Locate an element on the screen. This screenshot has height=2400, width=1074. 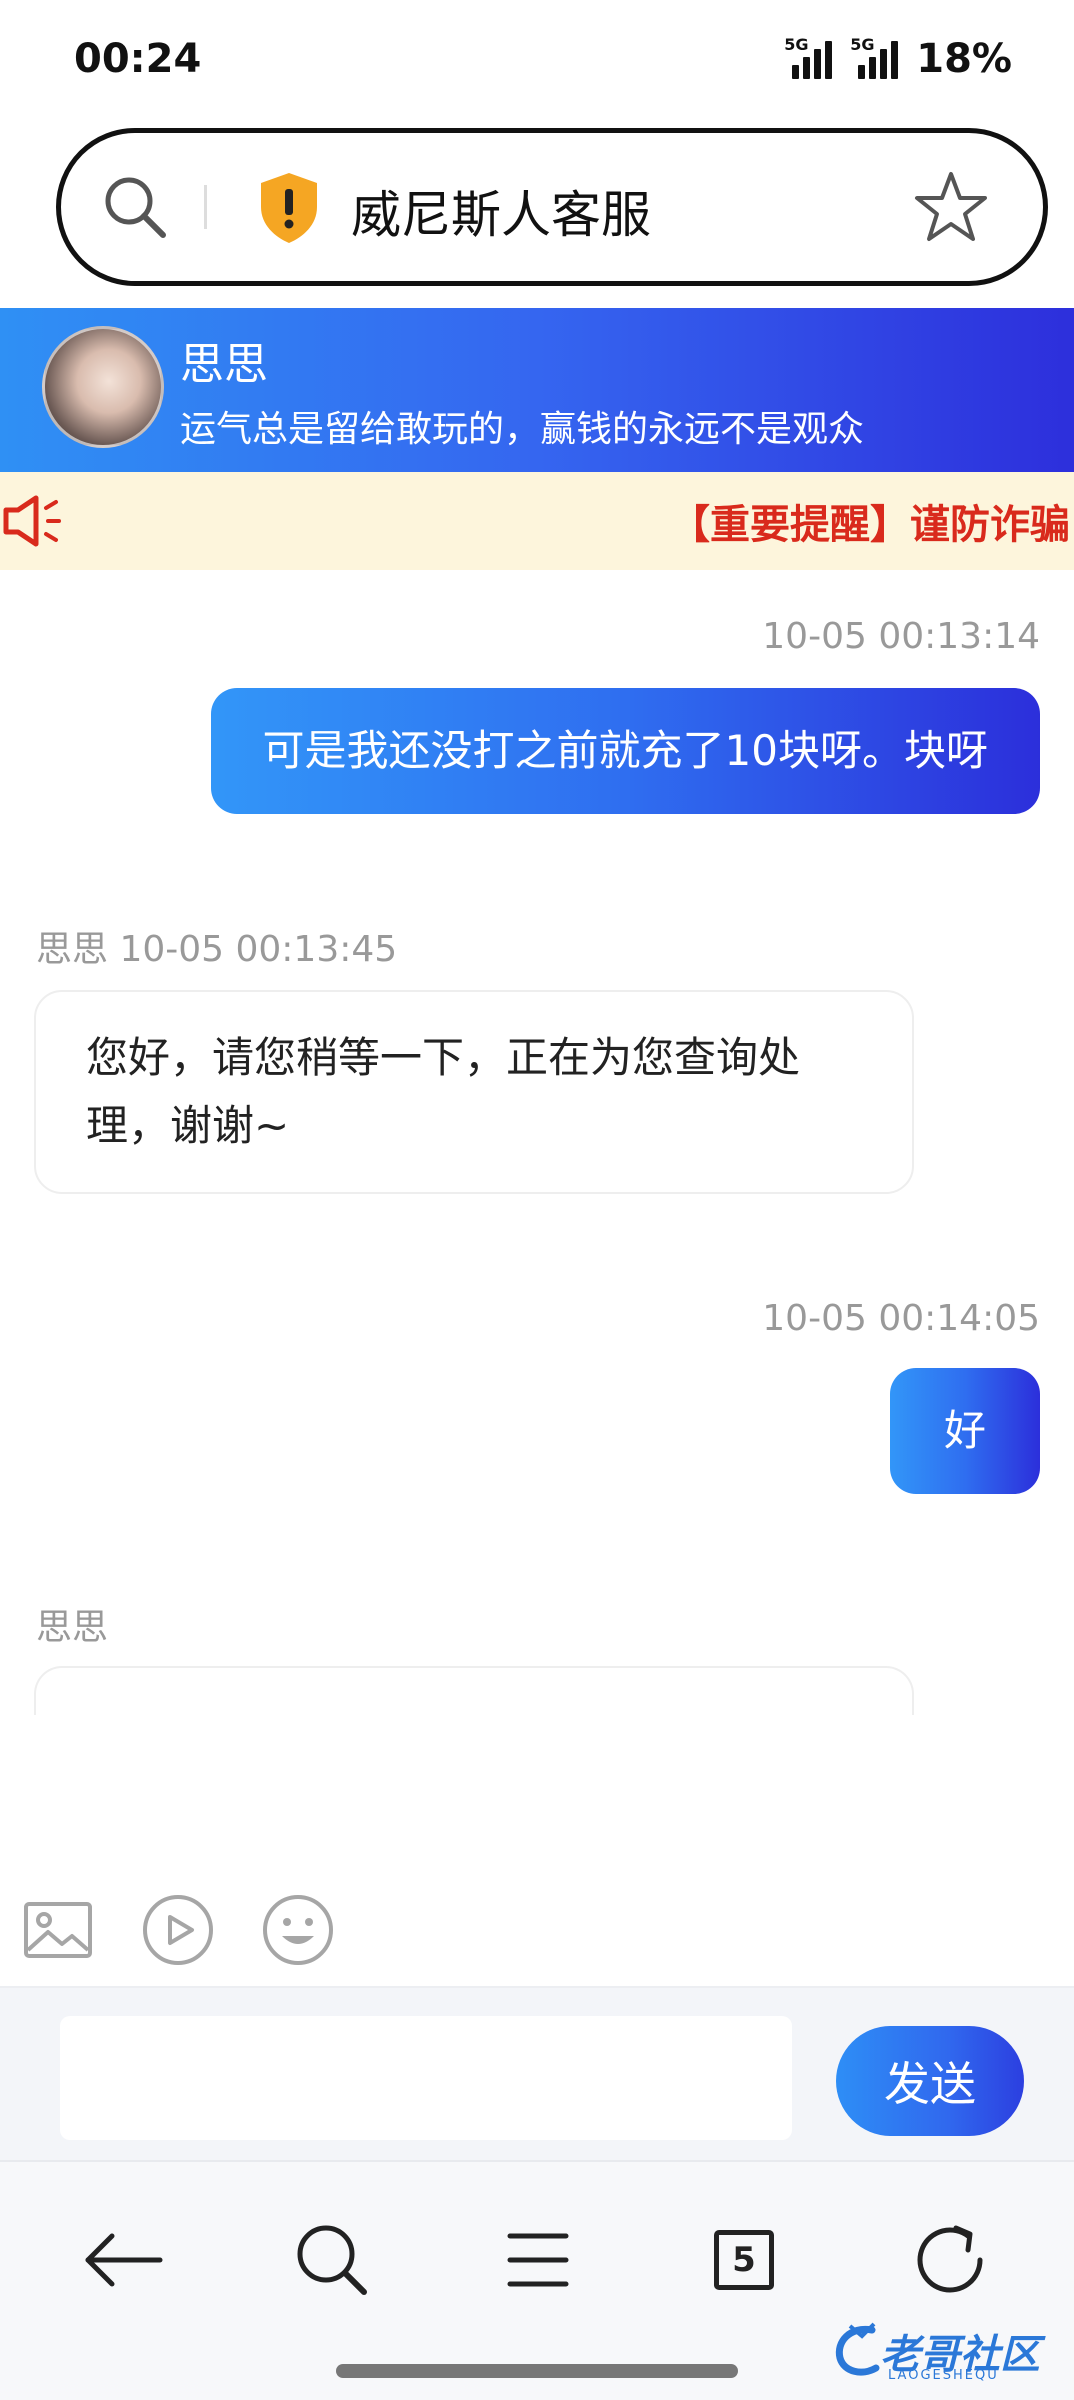
speaker-icon is located at coordinates (32, 521).